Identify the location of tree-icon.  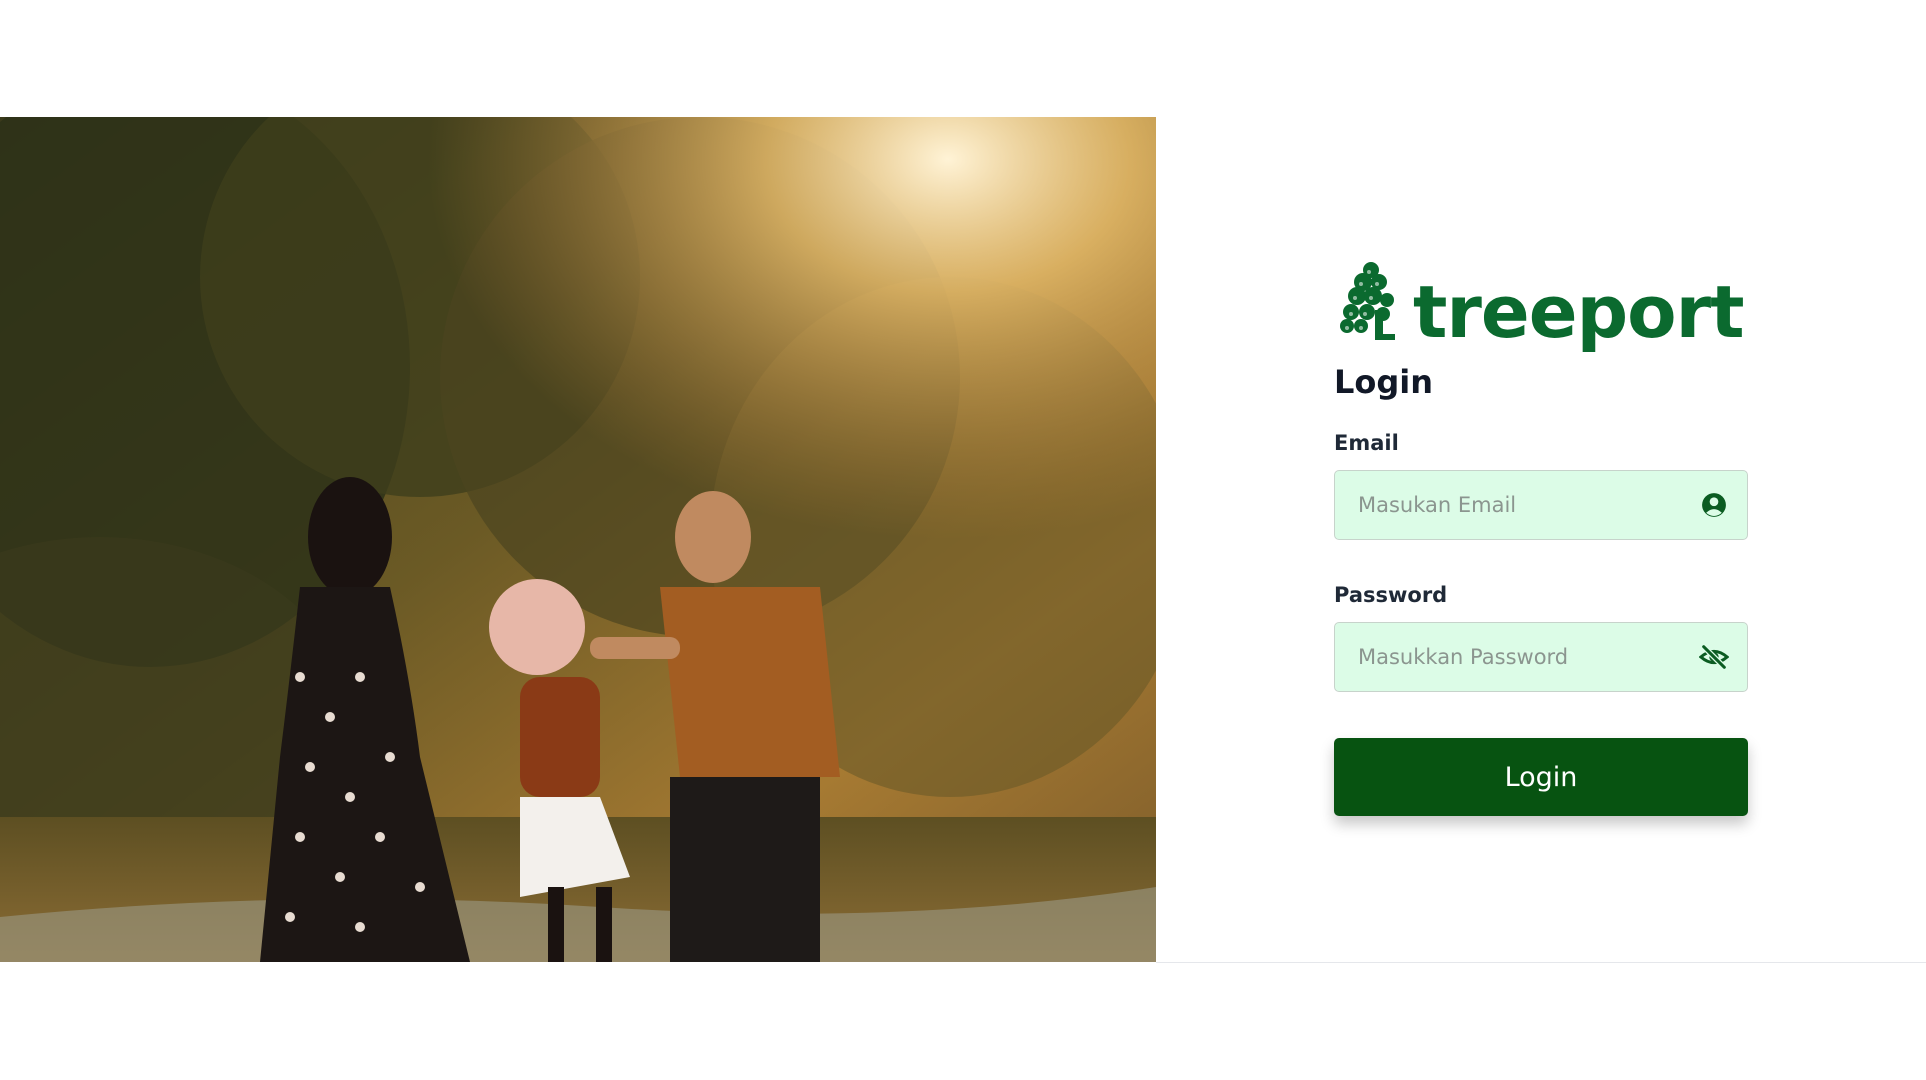
(1367, 301).